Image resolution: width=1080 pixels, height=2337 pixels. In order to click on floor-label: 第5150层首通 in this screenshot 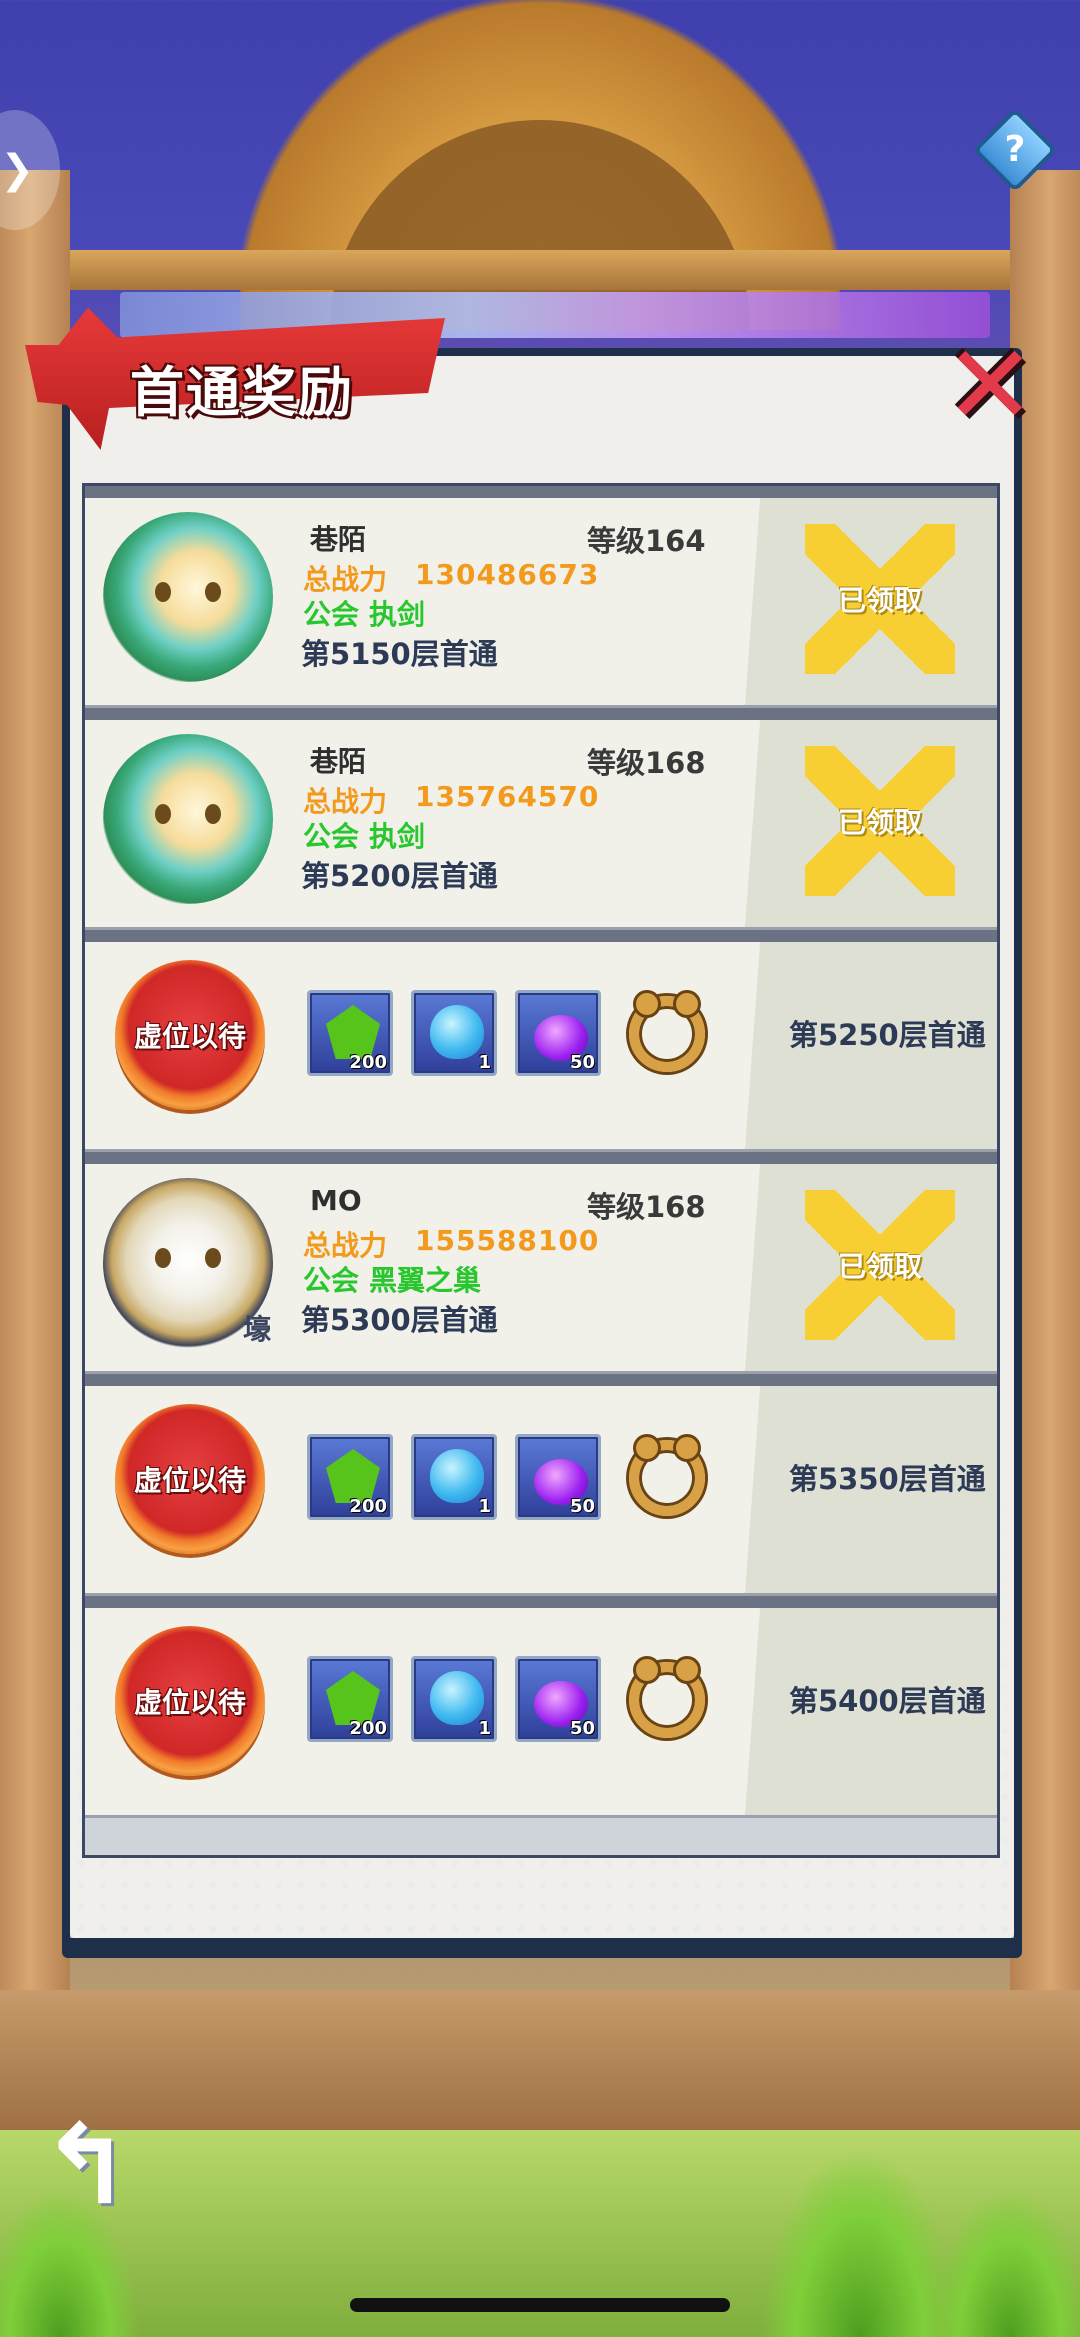, I will do `click(399, 654)`.